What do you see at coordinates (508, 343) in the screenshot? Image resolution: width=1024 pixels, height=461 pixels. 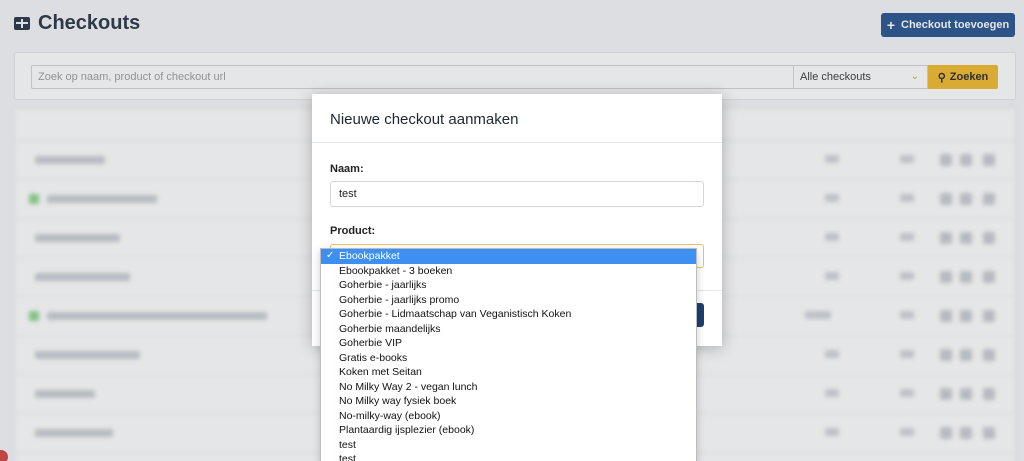 I see `product-option: Goherbie VIP` at bounding box center [508, 343].